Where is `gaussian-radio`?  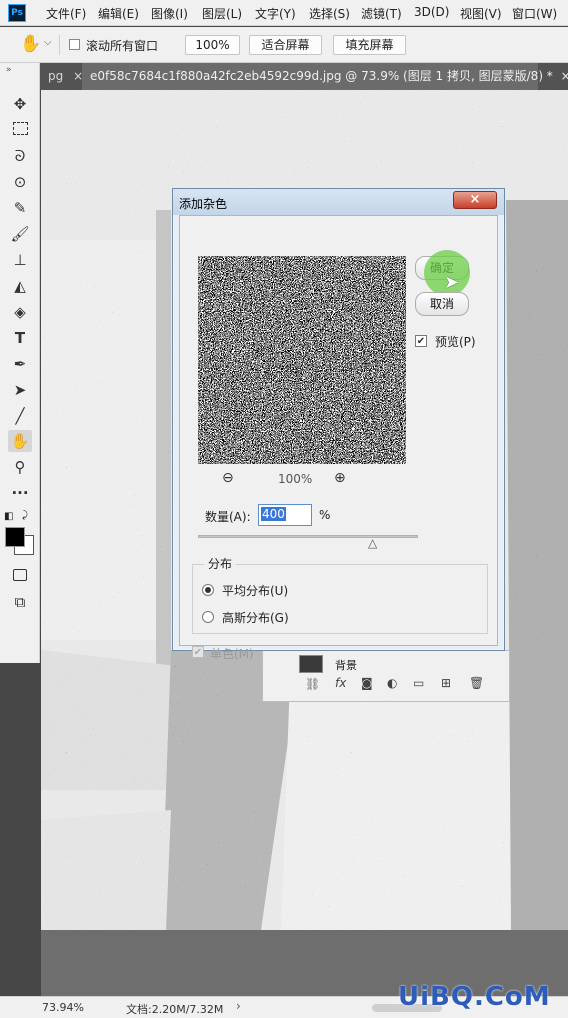
gaussian-radio is located at coordinates (208, 617).